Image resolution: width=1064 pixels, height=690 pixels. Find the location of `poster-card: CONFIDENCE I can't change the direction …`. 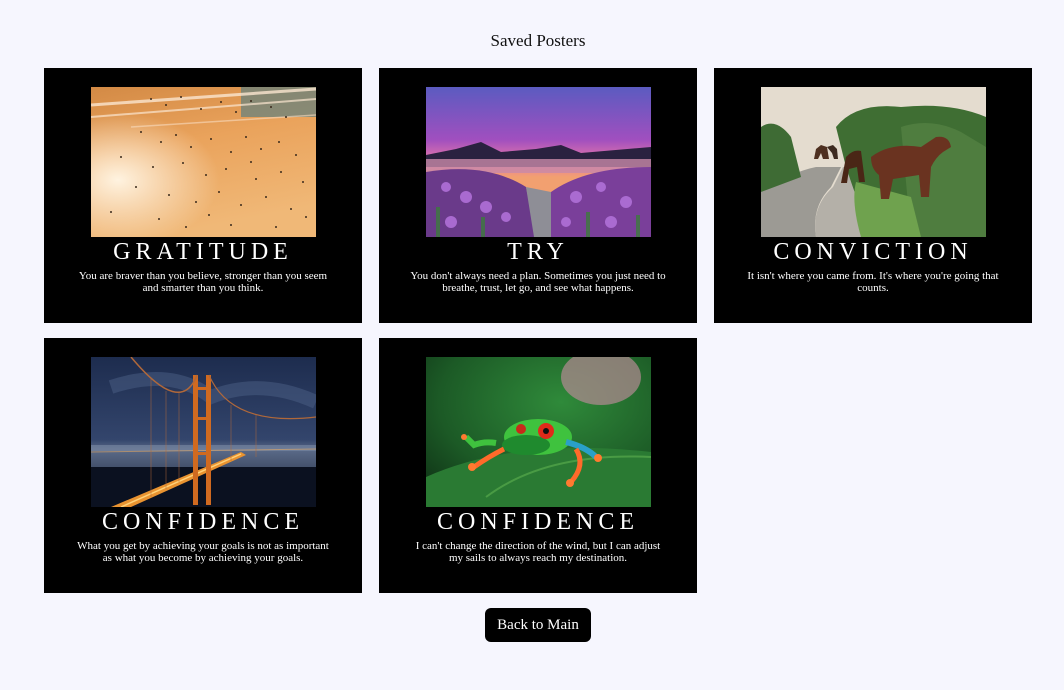

poster-card: CONFIDENCE I can't change the direction … is located at coordinates (538, 465).